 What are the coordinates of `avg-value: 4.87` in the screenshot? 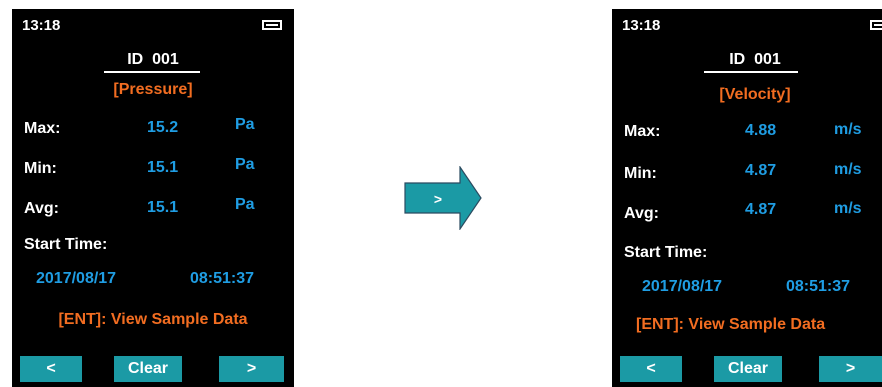 It's located at (761, 209).